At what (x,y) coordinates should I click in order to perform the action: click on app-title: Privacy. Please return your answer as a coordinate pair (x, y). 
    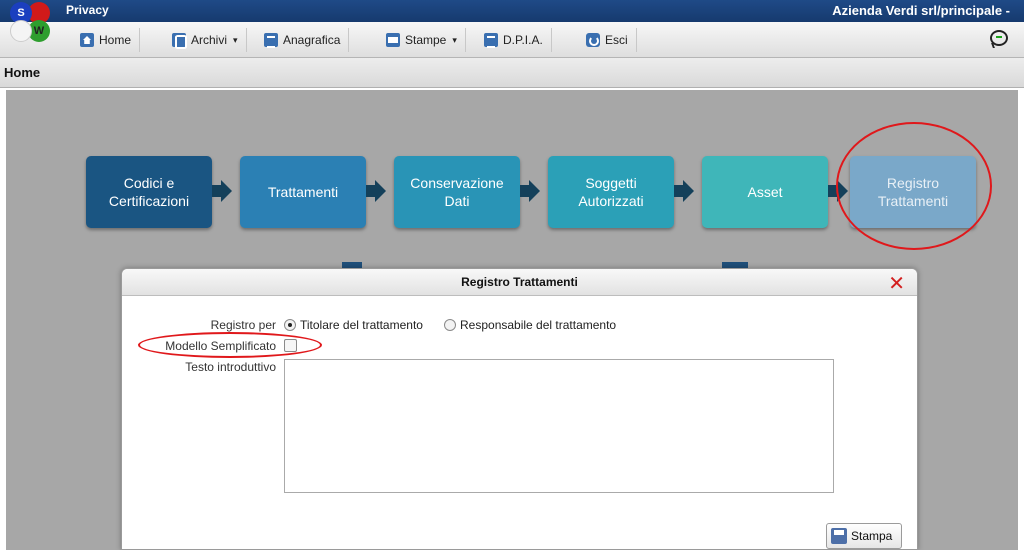
    Looking at the image, I should click on (87, 10).